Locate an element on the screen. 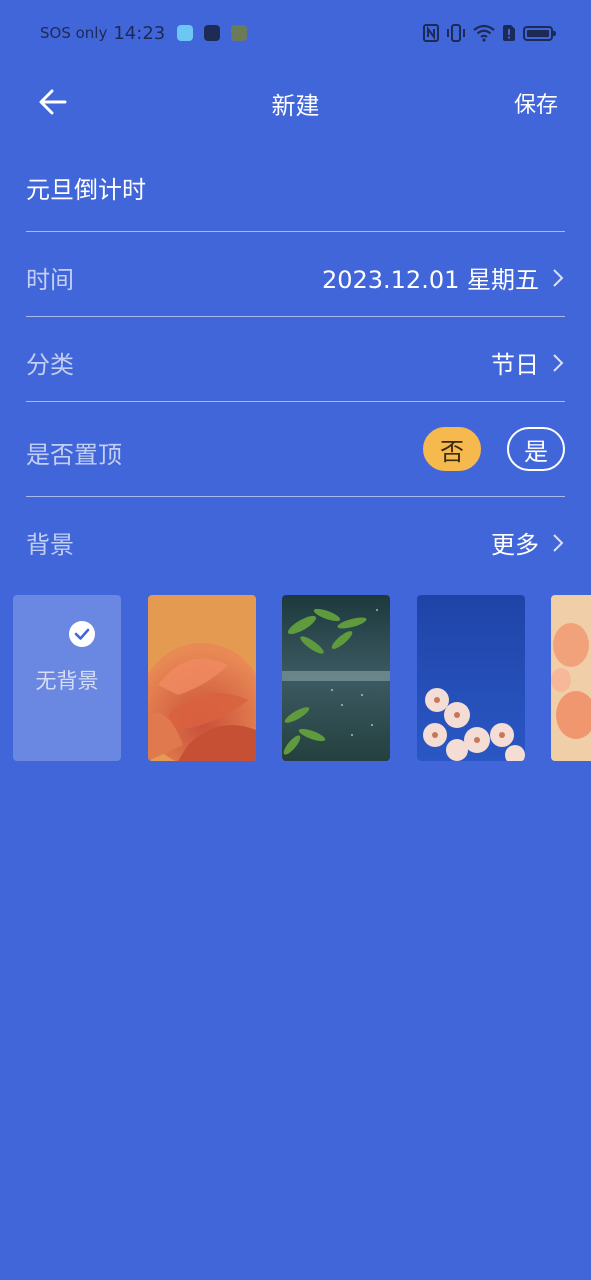 The height and width of the screenshot is (1280, 591). time-value-group: 2023.12.01 星期五 is located at coordinates (443, 277).